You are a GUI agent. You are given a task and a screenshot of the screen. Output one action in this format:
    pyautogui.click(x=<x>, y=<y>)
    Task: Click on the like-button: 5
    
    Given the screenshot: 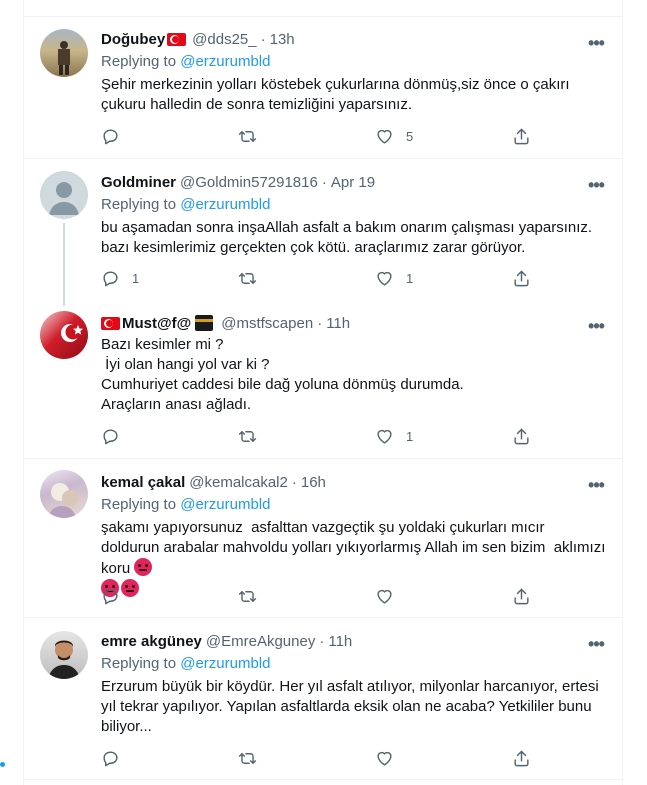 What is the action you would take?
    pyautogui.click(x=410, y=136)
    